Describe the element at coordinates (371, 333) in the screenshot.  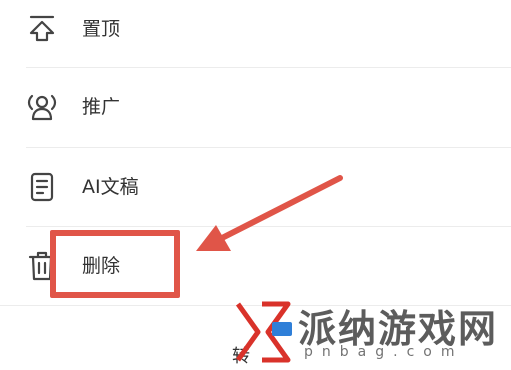
I see `watermark: 派纳游戏网 pnbag.com` at that location.